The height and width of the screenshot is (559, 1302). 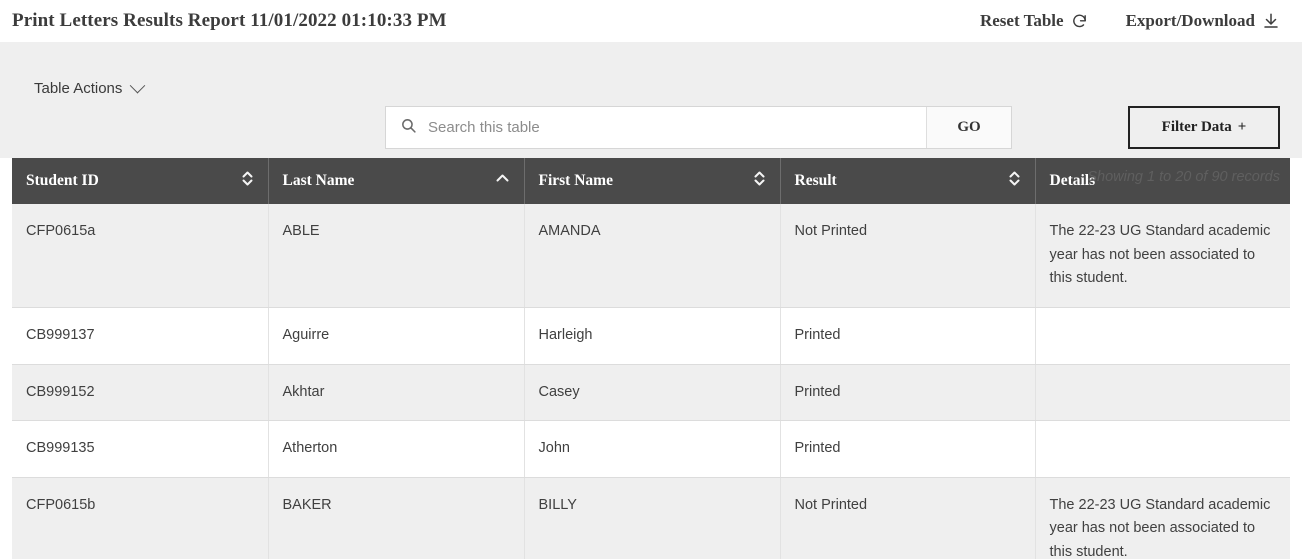 What do you see at coordinates (396, 256) in the screenshot?
I see `cell-last-name: ABLE` at bounding box center [396, 256].